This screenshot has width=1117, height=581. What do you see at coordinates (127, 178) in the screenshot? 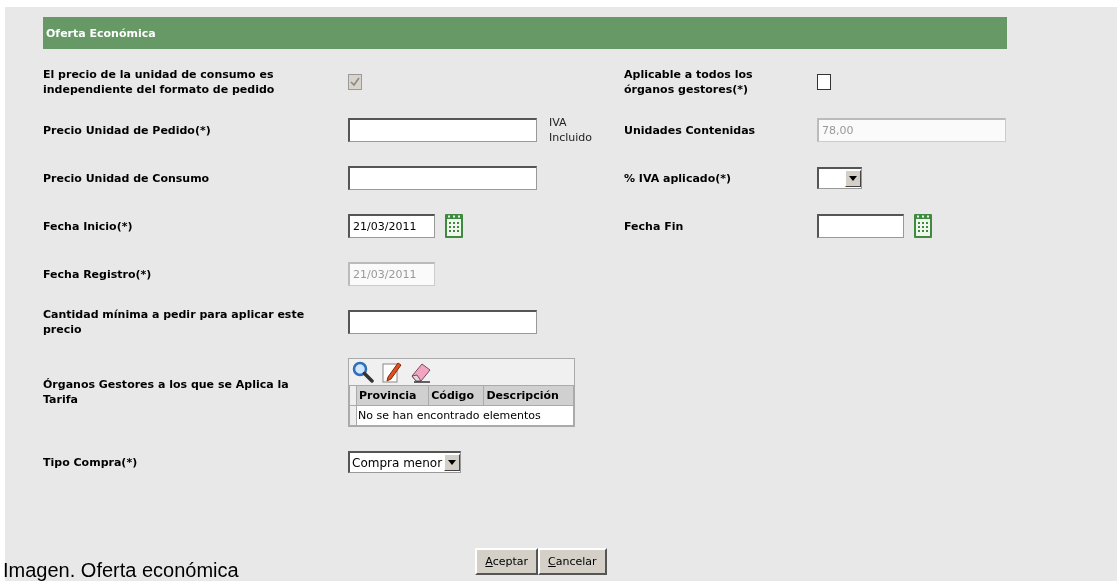
I see `field-label: Precio Unidad de Consumo` at bounding box center [127, 178].